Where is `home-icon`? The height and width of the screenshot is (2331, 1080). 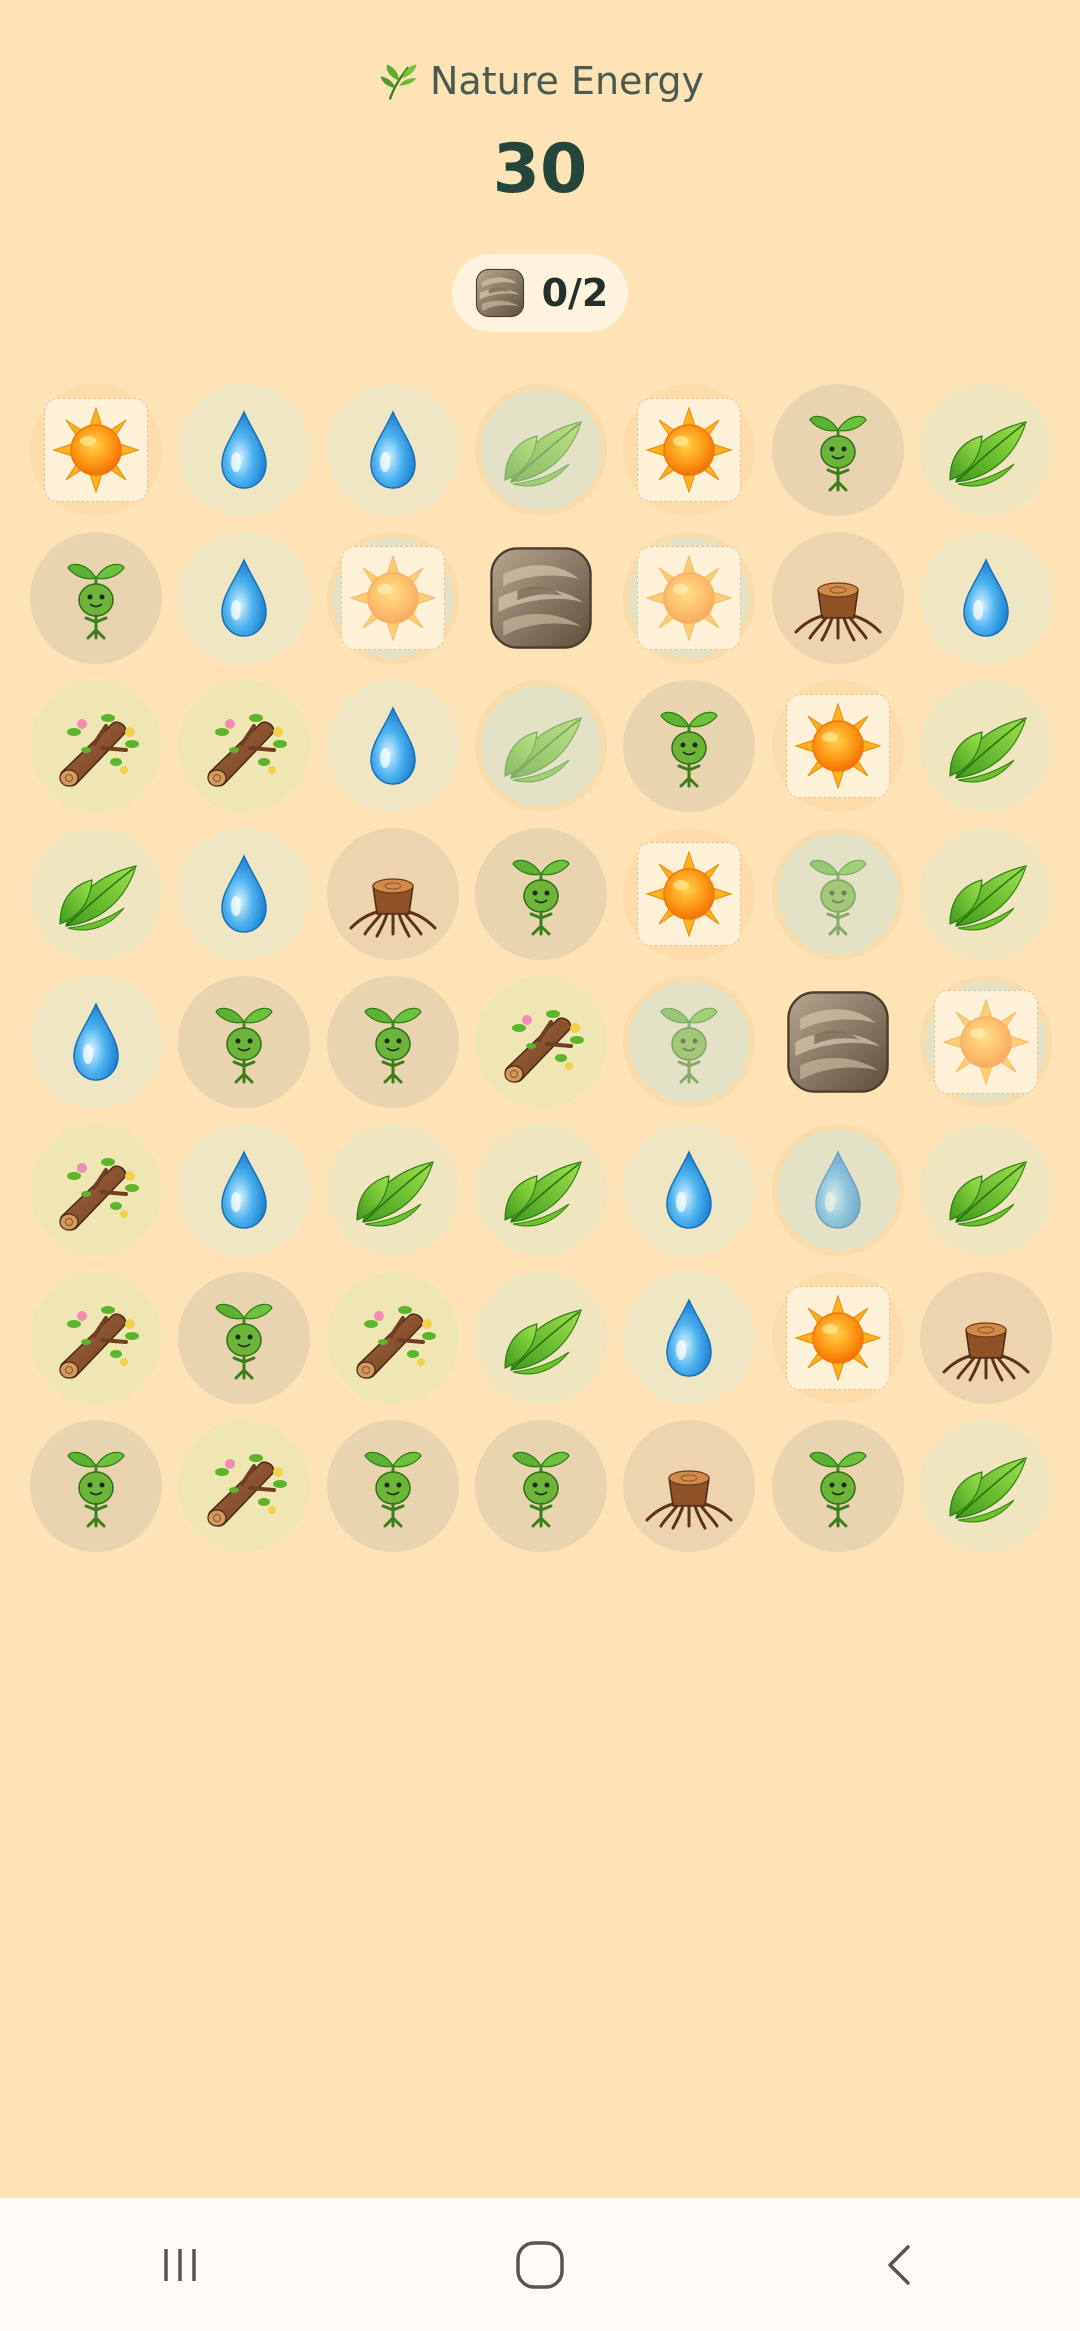 home-icon is located at coordinates (540, 2264).